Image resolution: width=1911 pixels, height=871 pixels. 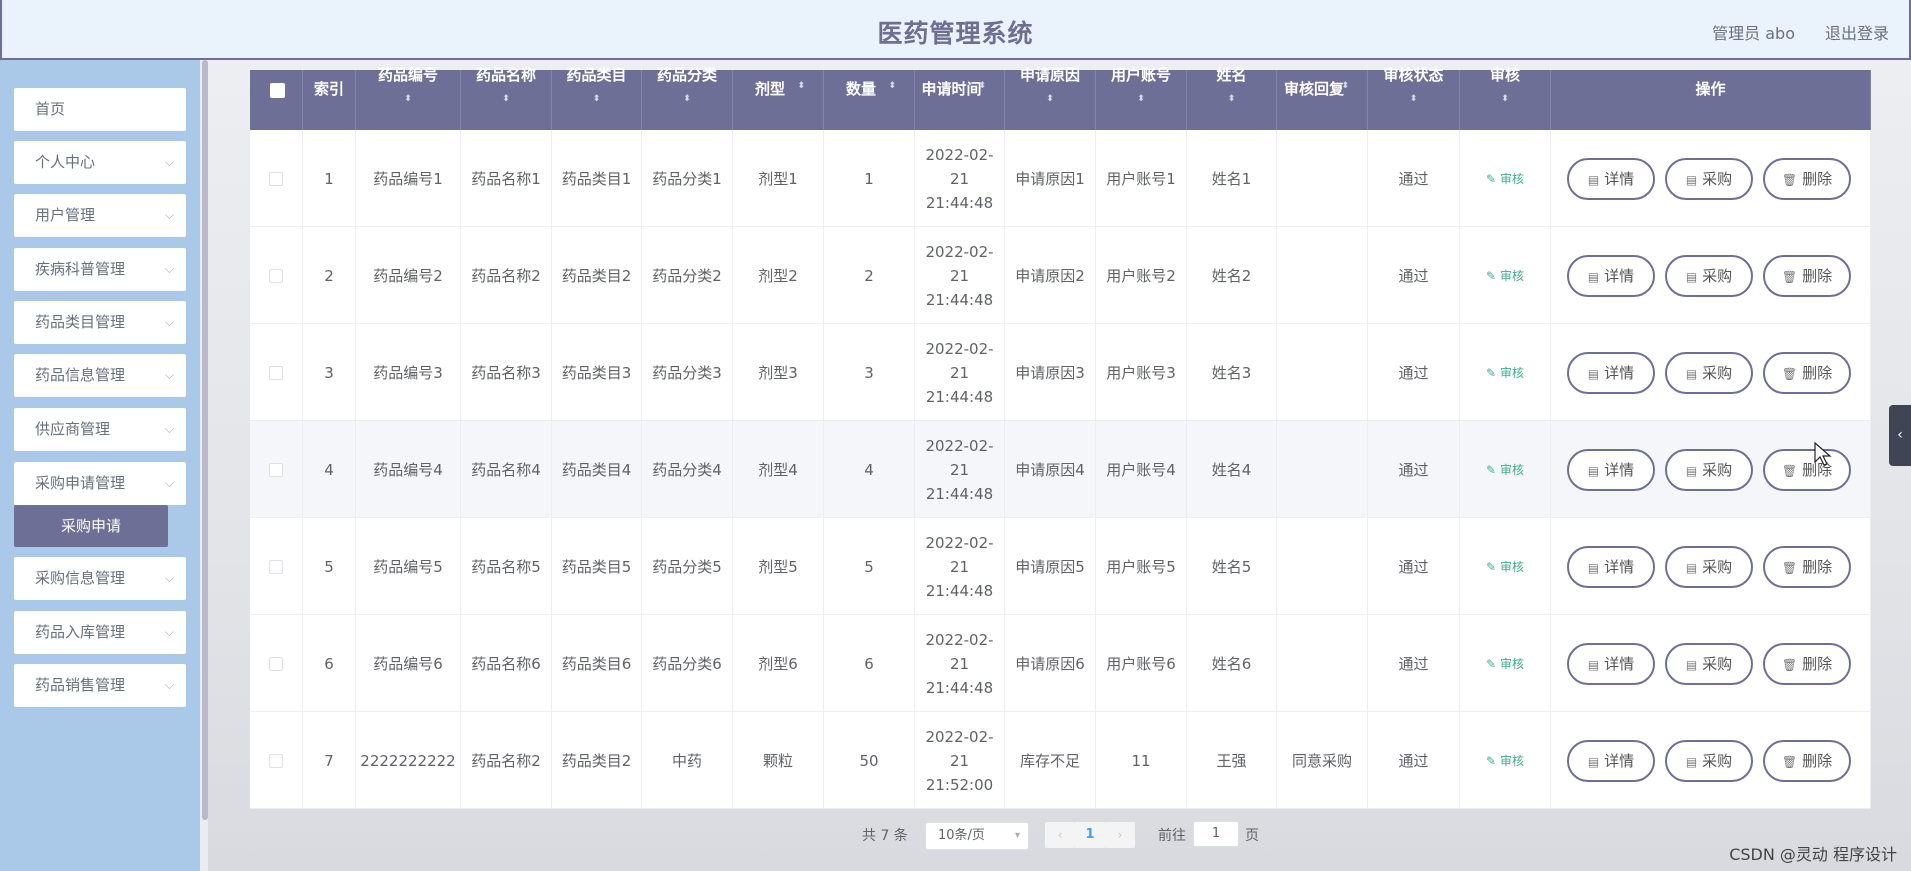 I want to click on cell-person: 姓名6, so click(x=1232, y=663).